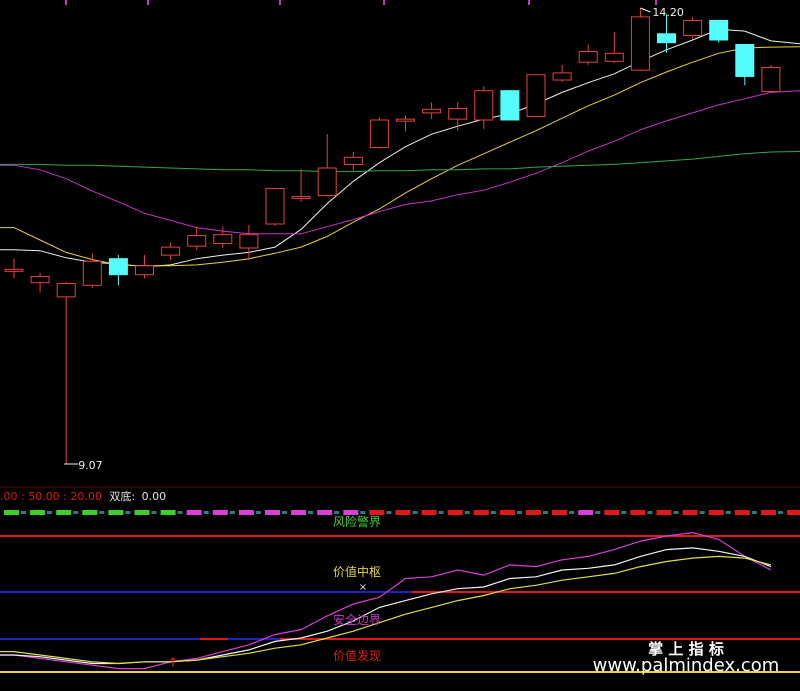 The image size is (800, 691). What do you see at coordinates (154, 496) in the screenshot?
I see `header-value: 0.00` at bounding box center [154, 496].